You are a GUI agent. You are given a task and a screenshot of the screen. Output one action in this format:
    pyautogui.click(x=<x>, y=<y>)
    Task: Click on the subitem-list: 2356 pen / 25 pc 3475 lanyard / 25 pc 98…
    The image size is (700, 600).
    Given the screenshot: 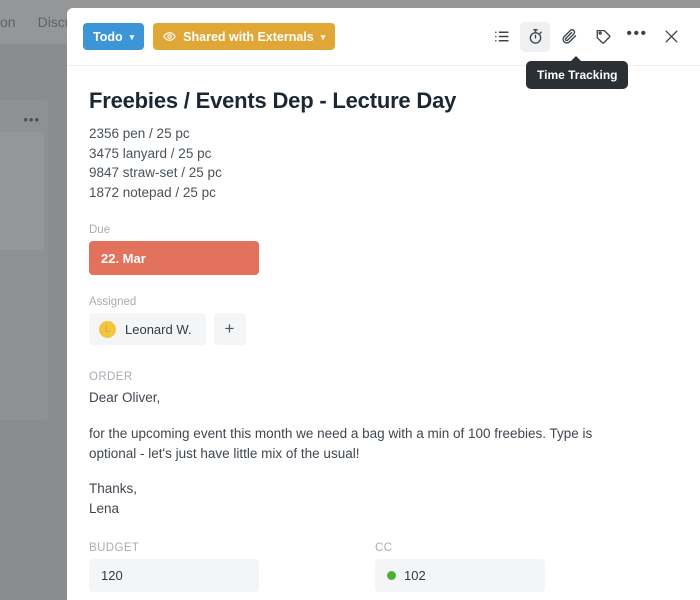 What is the action you would take?
    pyautogui.click(x=383, y=163)
    